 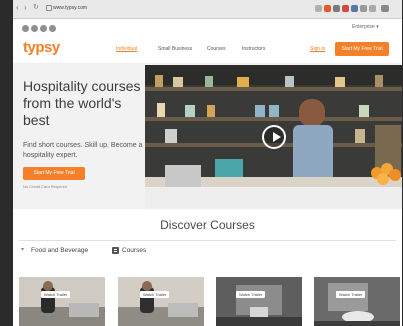 What do you see at coordinates (70, 8) in the screenshot?
I see `address-bar: www.typsy.com` at bounding box center [70, 8].